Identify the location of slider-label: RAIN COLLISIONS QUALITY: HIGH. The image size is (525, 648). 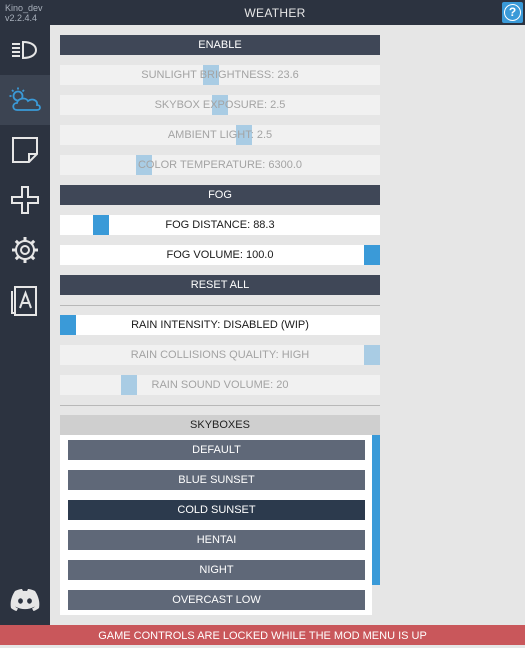
(220, 355).